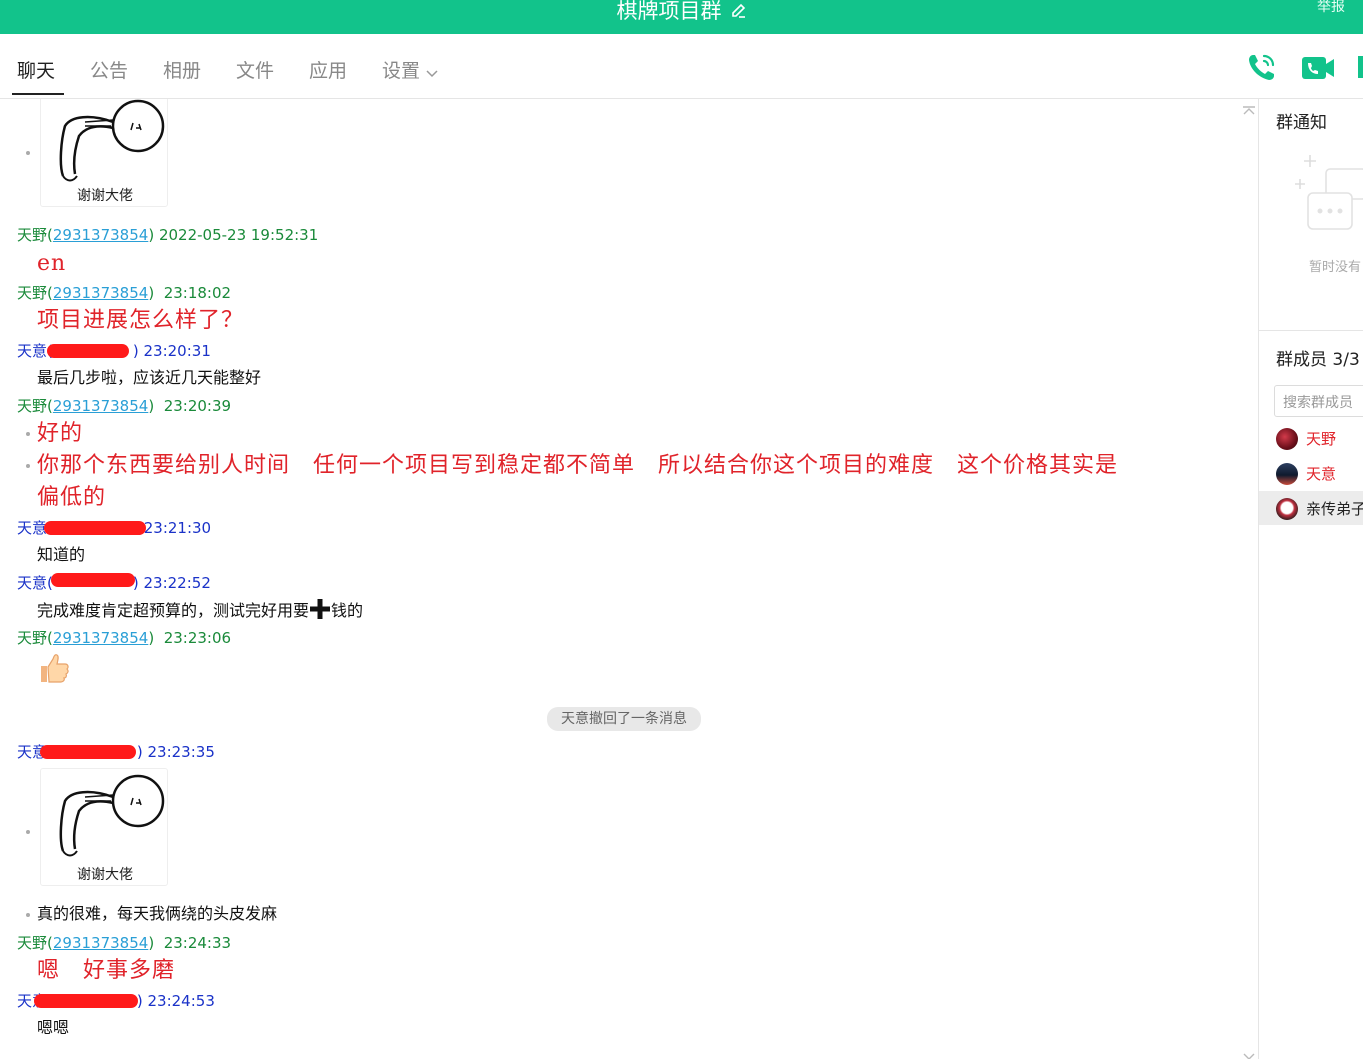  I want to click on member-item: 亲传弟子, so click(1311, 508).